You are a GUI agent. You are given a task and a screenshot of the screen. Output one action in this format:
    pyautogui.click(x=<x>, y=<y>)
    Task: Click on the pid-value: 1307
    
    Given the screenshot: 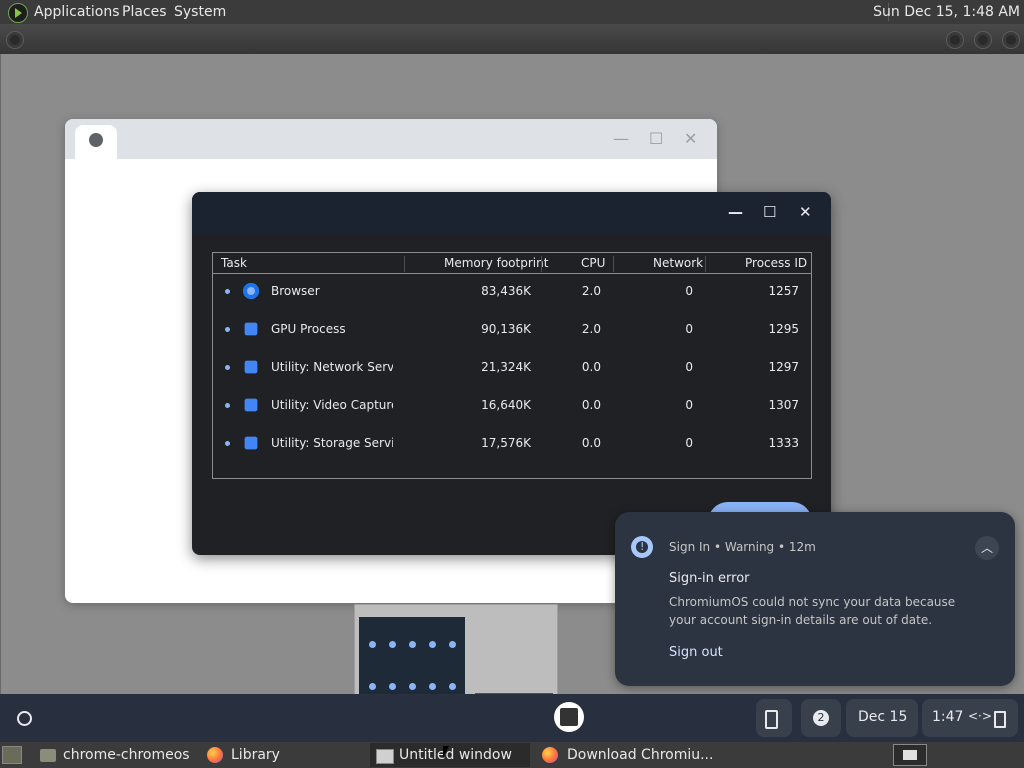 What is the action you would take?
    pyautogui.click(x=783, y=405)
    